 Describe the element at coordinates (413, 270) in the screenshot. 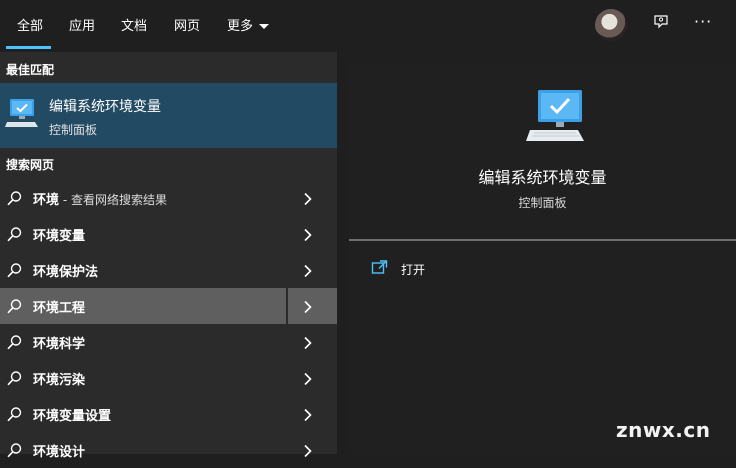

I see `open-label: 打开` at that location.